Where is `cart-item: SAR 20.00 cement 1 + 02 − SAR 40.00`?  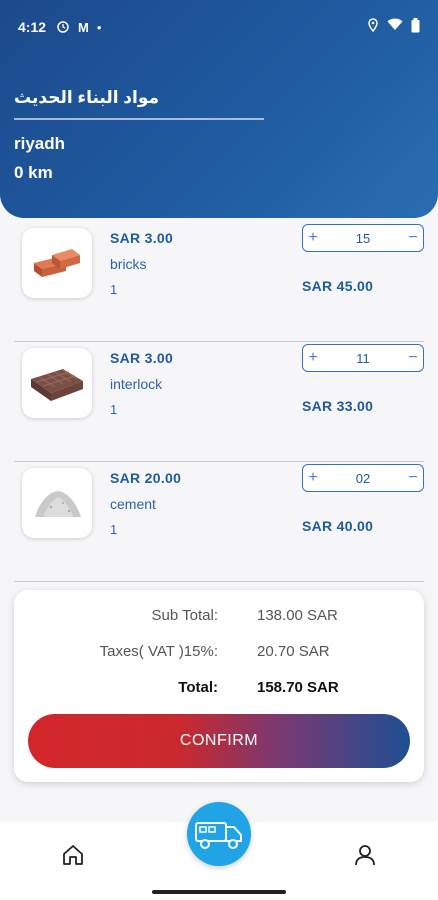 cart-item: SAR 20.00 cement 1 + 02 − SAR 40.00 is located at coordinates (219, 522).